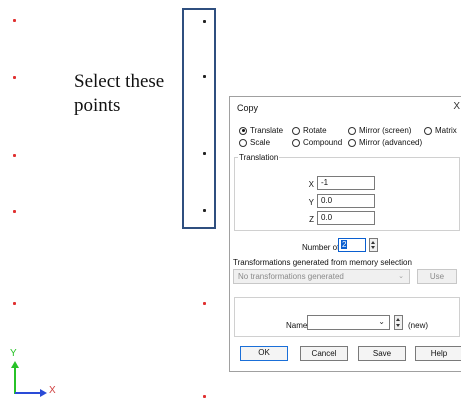 The image size is (461, 400). What do you see at coordinates (259, 157) in the screenshot?
I see `translation-group-label: Translation` at bounding box center [259, 157].